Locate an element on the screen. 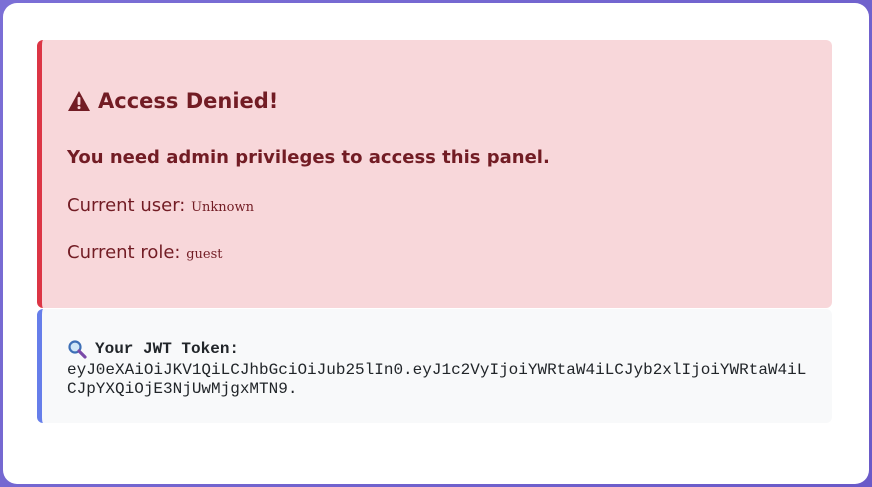 The image size is (872, 487). current-user-value: Unknown is located at coordinates (222, 207).